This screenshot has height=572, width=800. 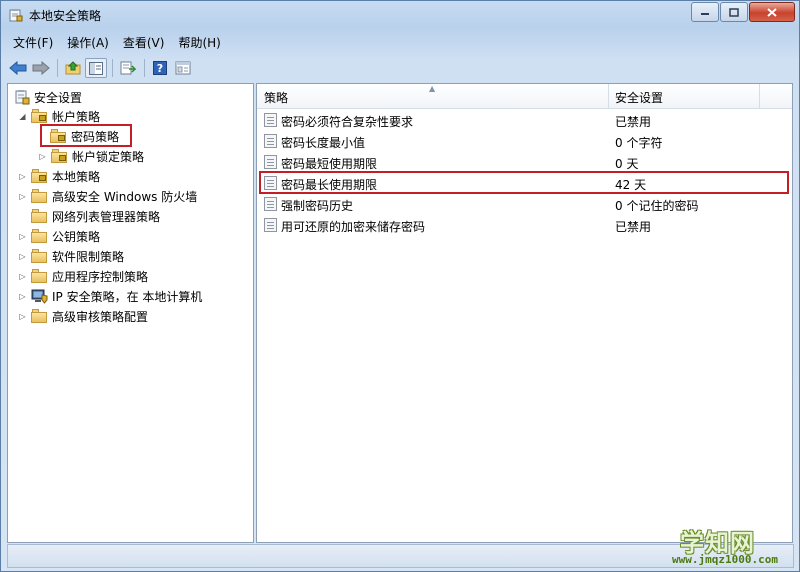 I want to click on window-controls, so click(x=742, y=12).